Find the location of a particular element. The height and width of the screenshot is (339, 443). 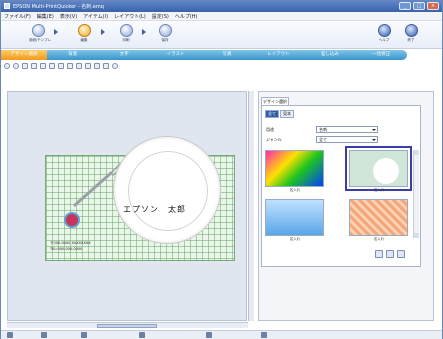

window-title: EPSON Multi-PrintQuicker - 名刺.emq is located at coordinates (58, 7).